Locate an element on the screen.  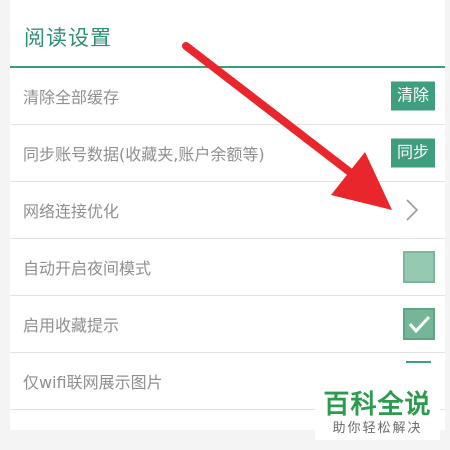
sync-account-label: 同步账号数据(收藏夹,账户余额等) is located at coordinates (144, 154).